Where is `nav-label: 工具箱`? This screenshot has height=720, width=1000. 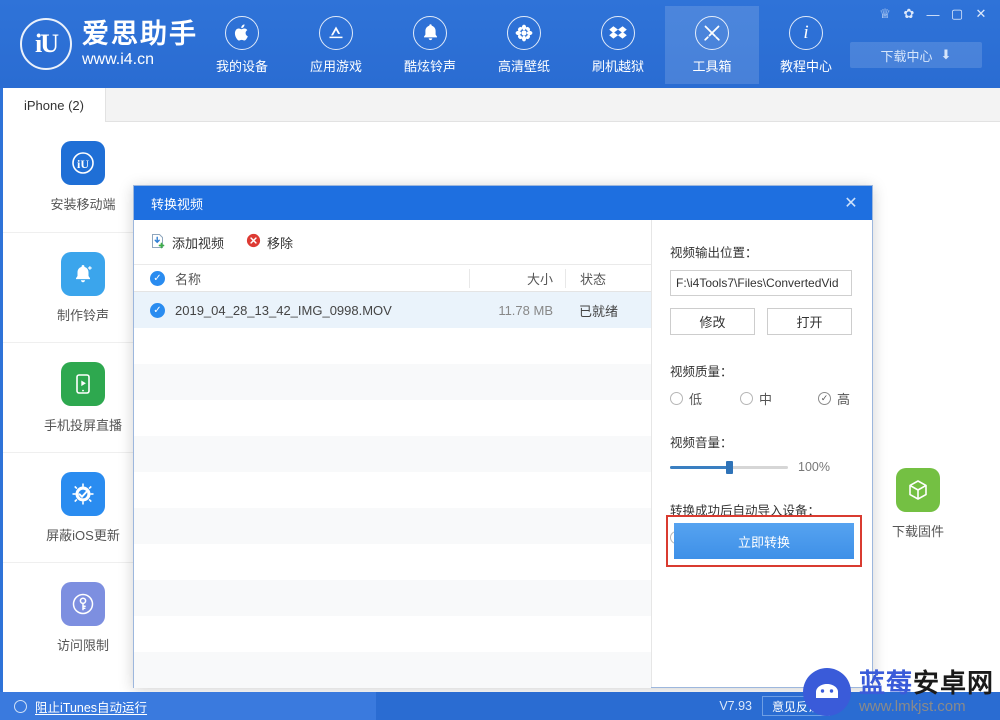
nav-label: 工具箱 is located at coordinates (712, 66).